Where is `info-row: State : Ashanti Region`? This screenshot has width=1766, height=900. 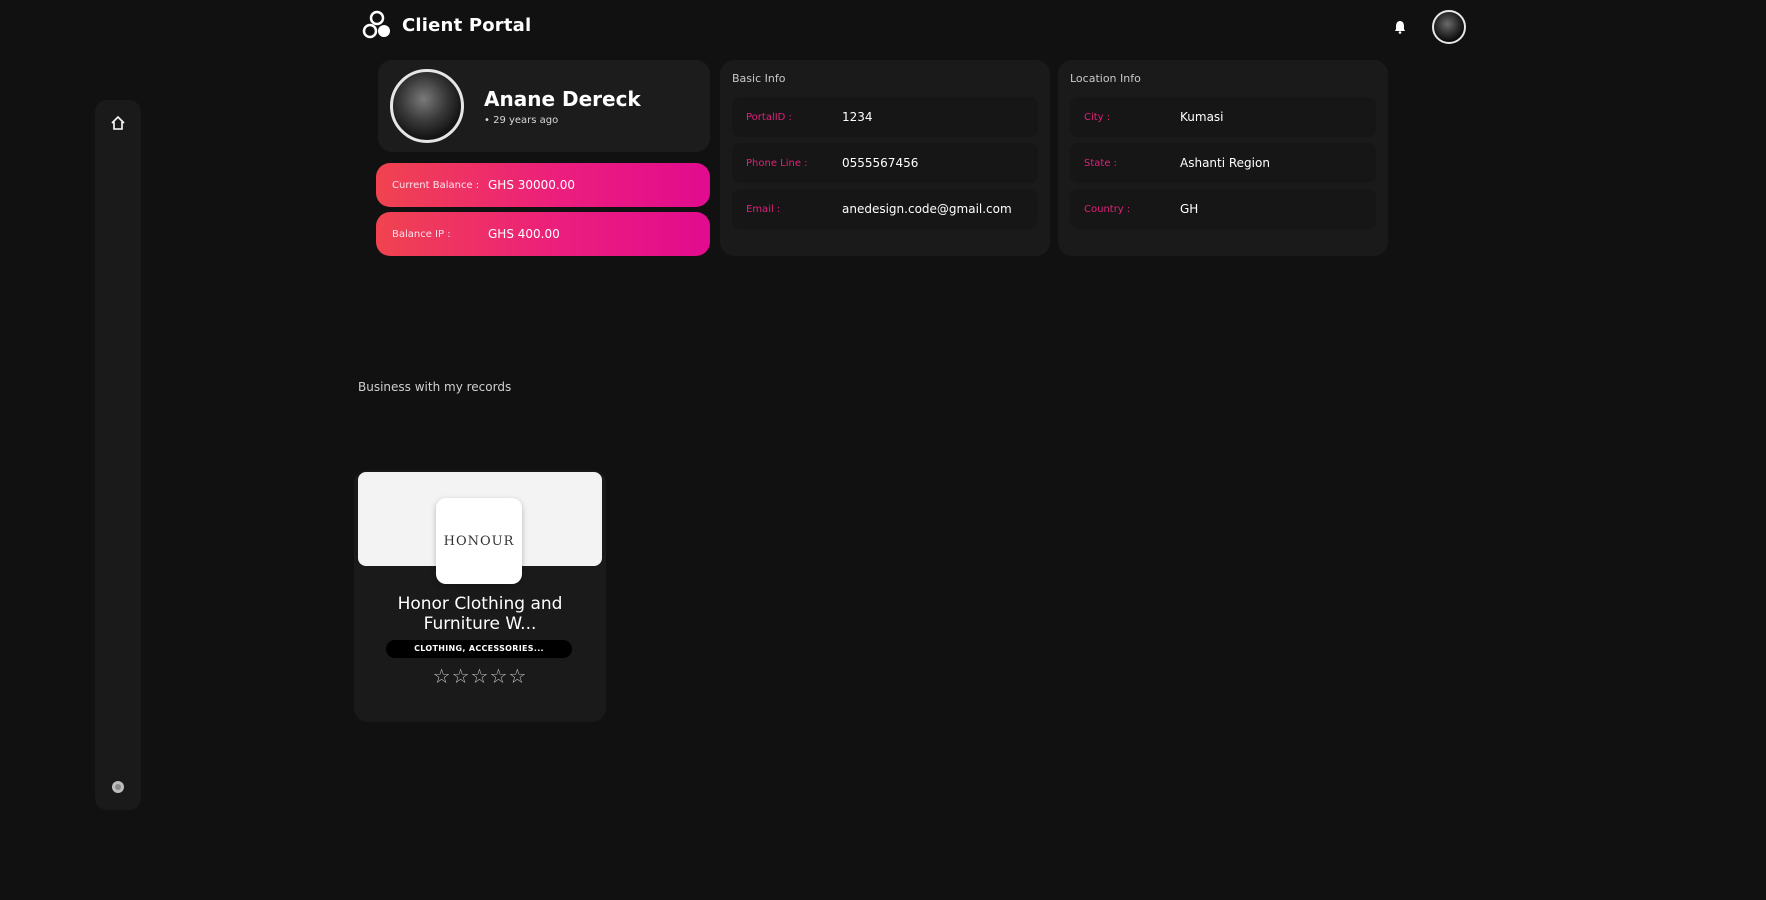
info-row: State : Ashanti Region is located at coordinates (1223, 163).